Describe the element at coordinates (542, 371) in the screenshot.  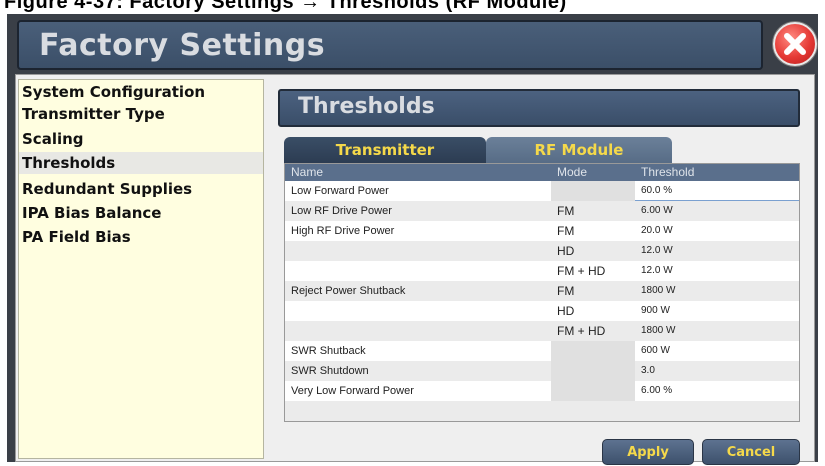
I see `table-row: SWR Shutdown 3.0` at that location.